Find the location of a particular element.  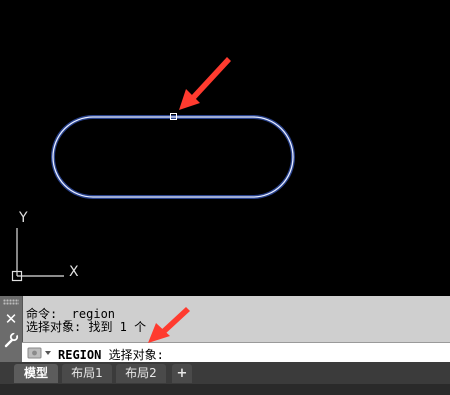

slot-polyline is located at coordinates (173, 157).